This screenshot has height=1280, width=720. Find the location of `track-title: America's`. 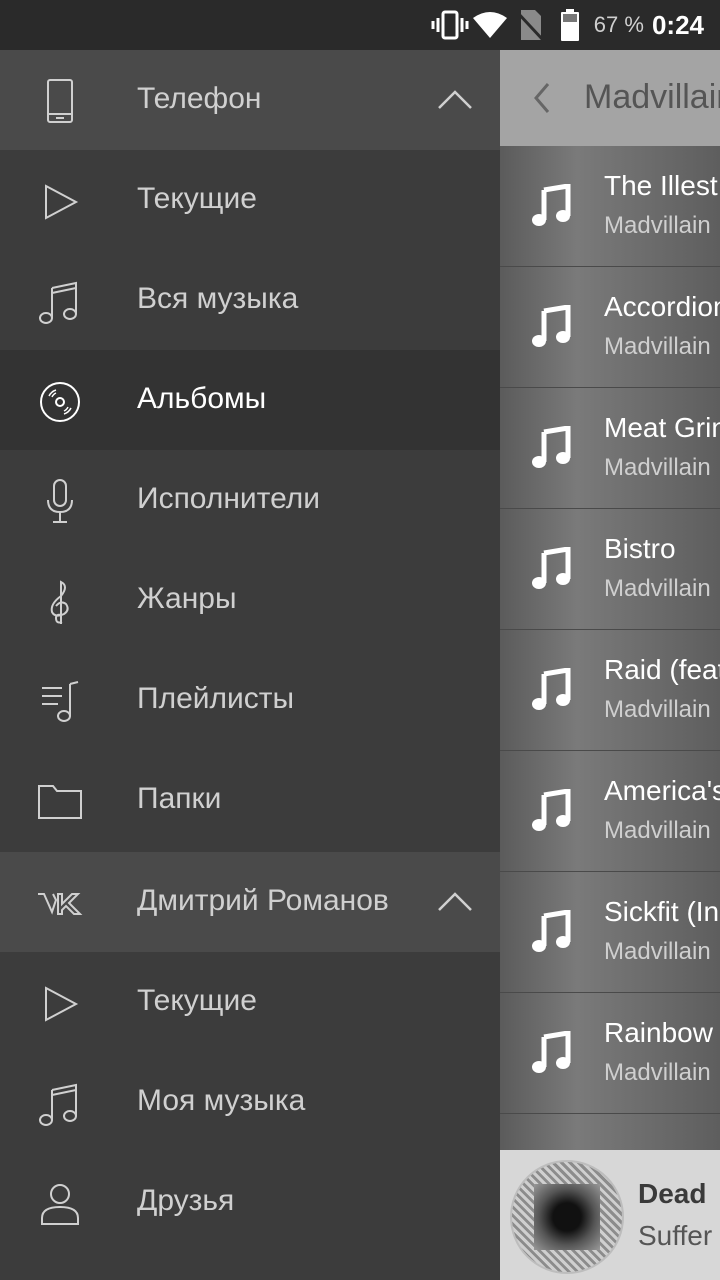

track-title: America's is located at coordinates (662, 790).